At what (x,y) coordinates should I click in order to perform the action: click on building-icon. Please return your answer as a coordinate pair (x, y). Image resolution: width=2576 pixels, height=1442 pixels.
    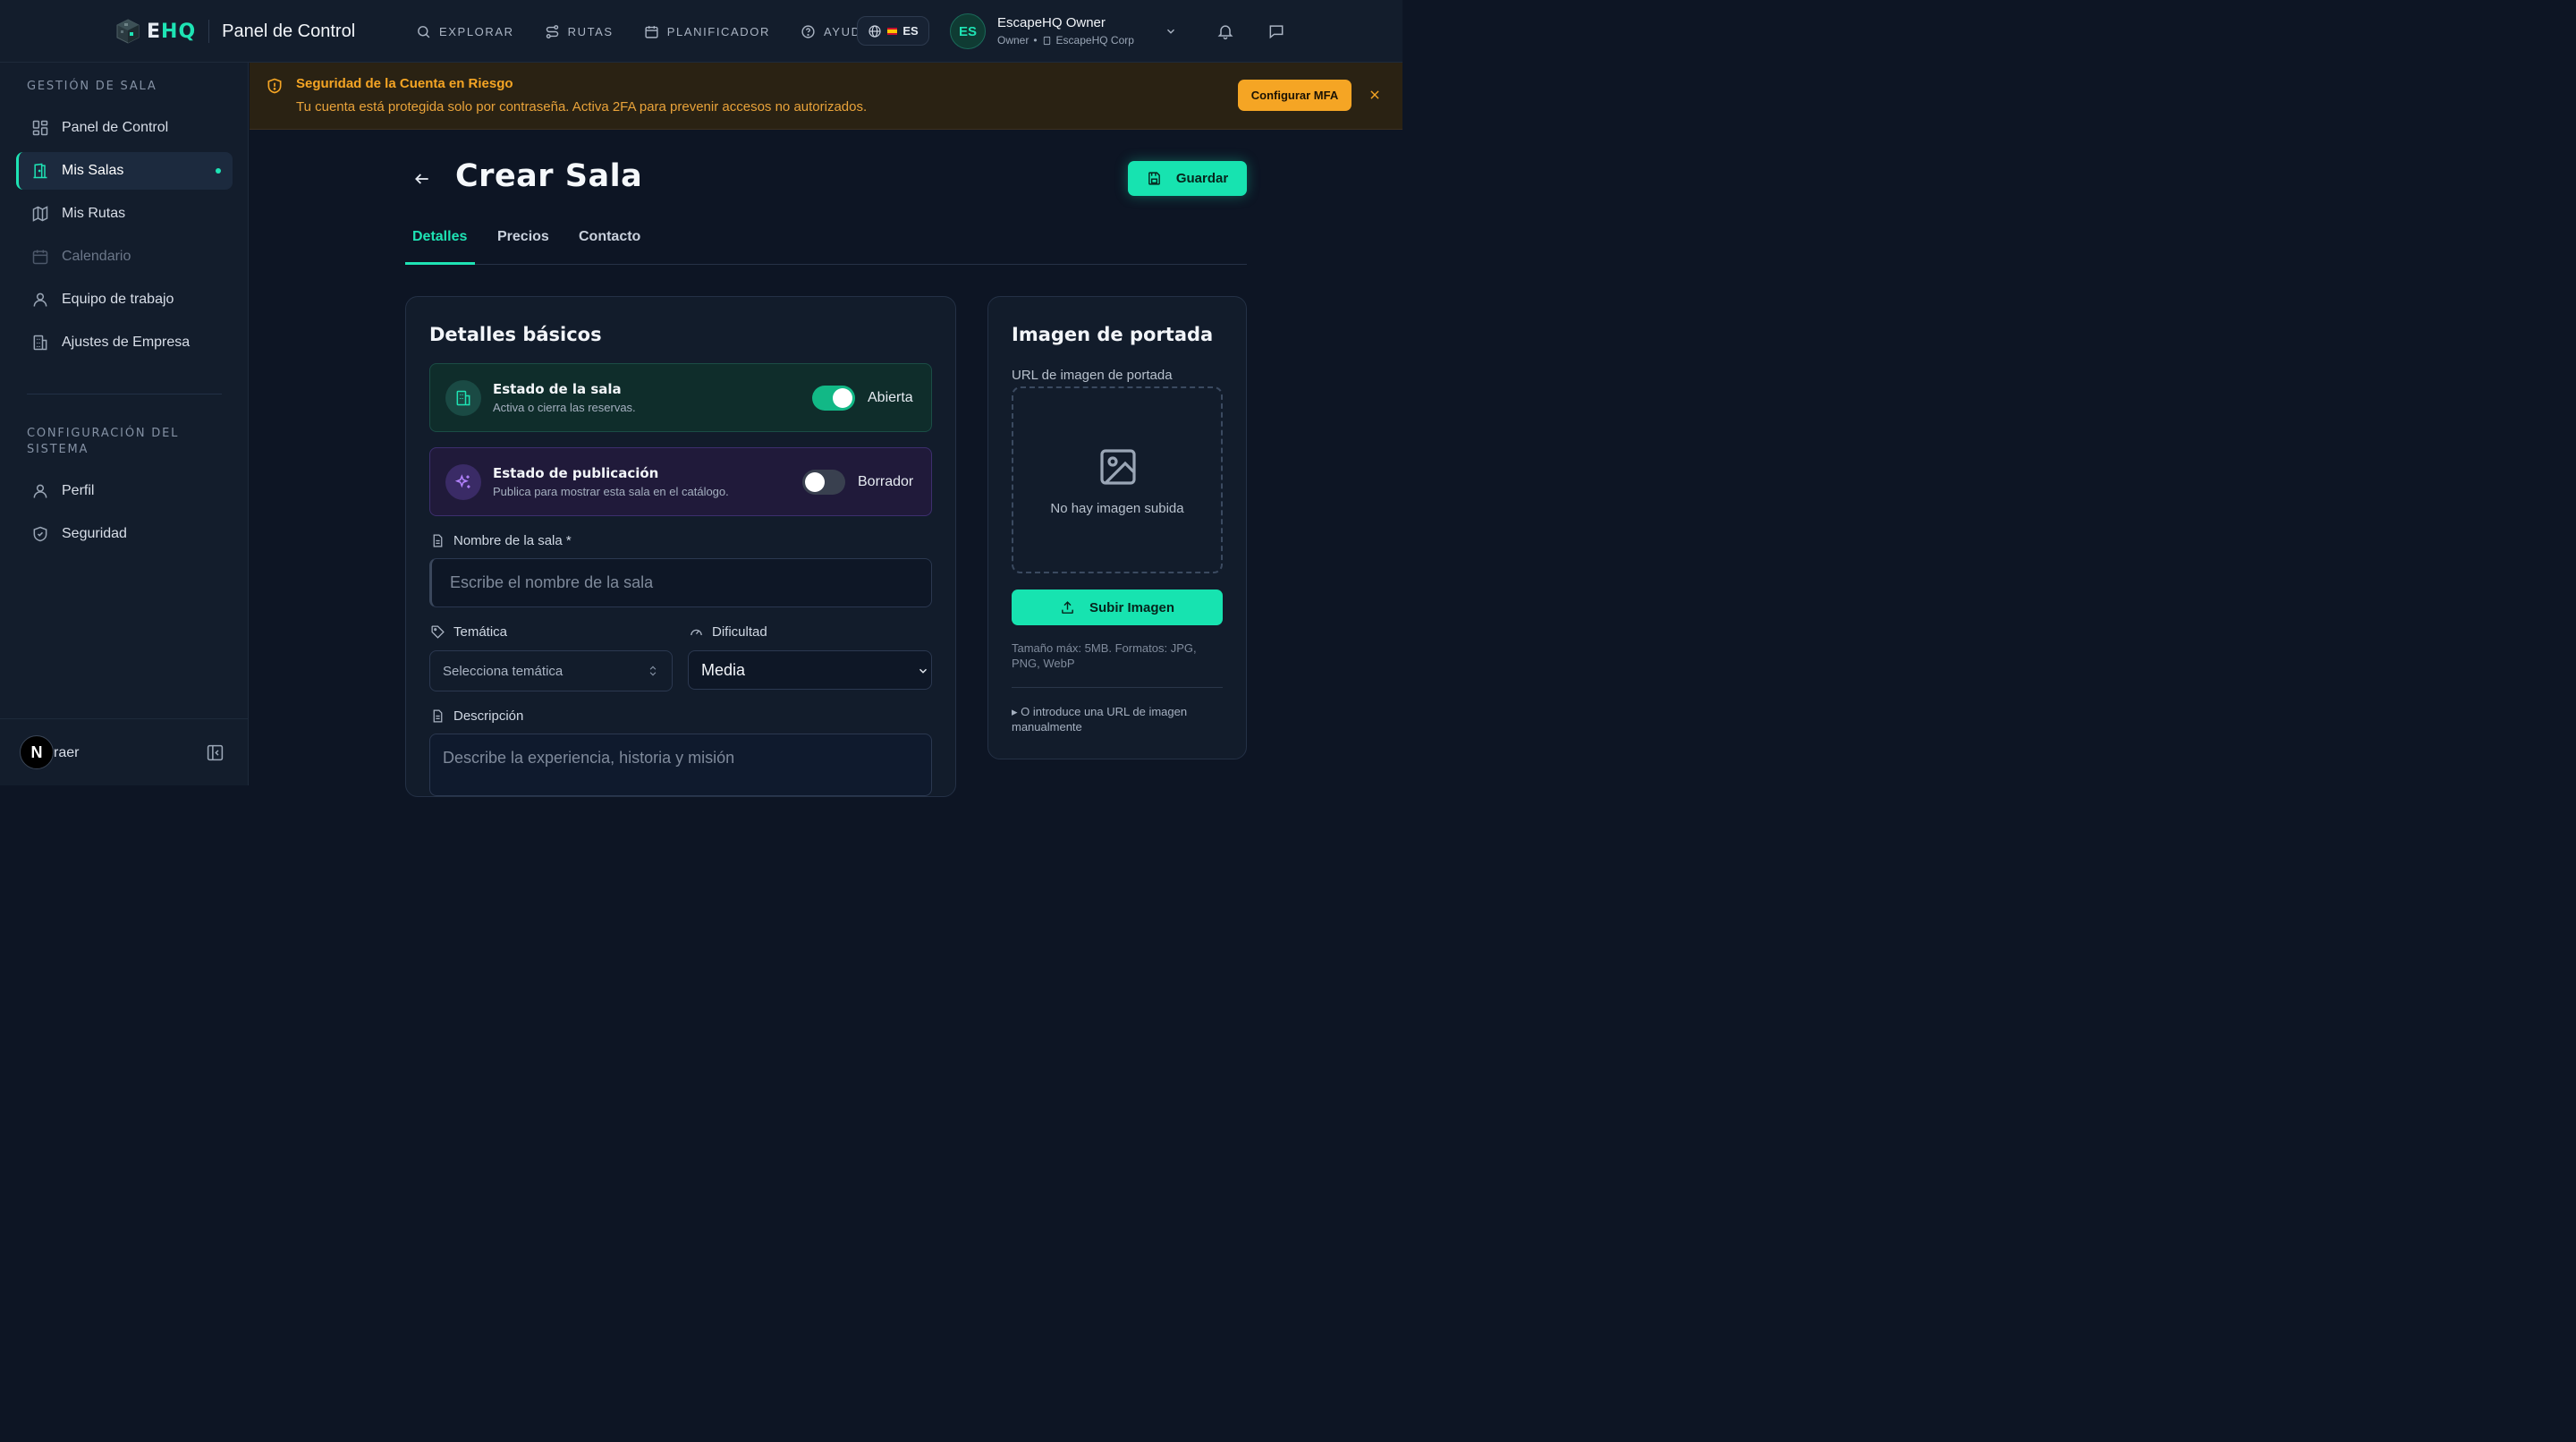
    Looking at the image, I should click on (40, 343).